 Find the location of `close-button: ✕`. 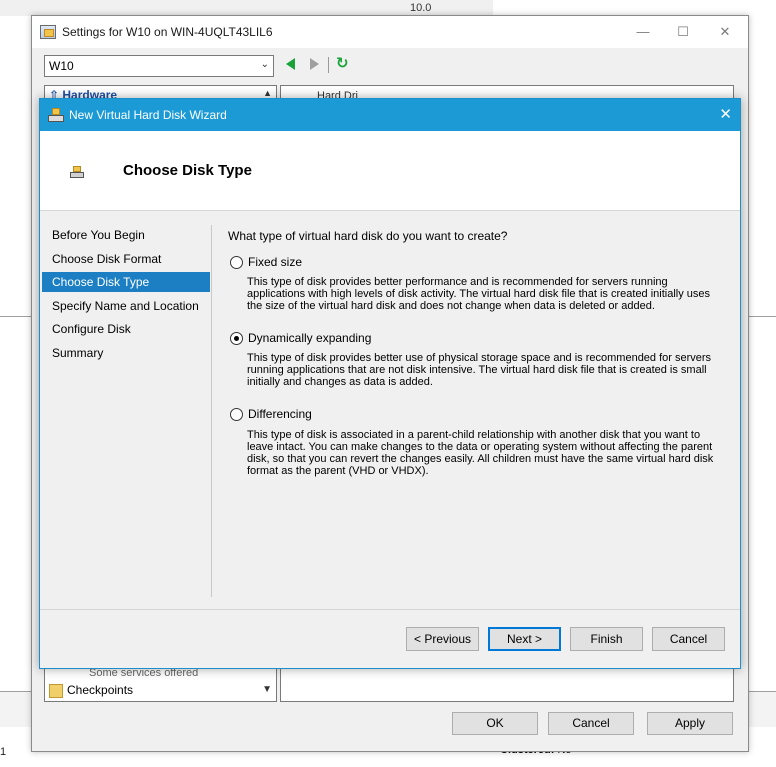

close-button: ✕ is located at coordinates (725, 32).